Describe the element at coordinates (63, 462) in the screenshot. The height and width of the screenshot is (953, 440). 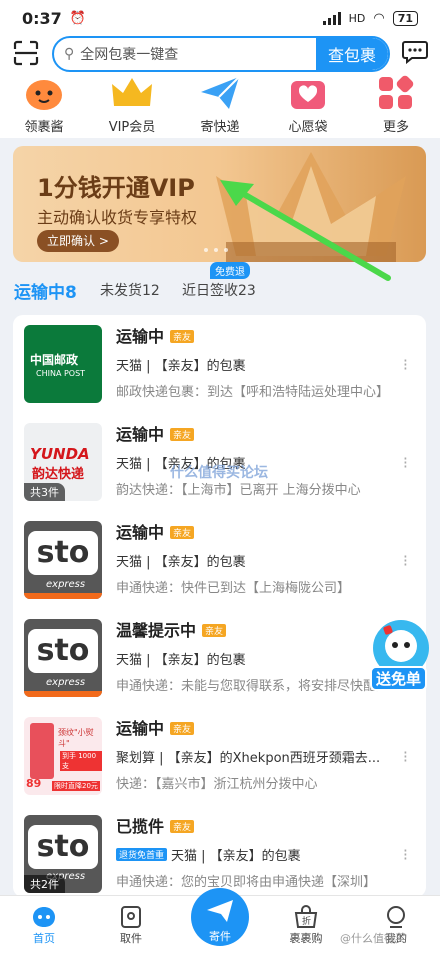
I see `yunda-logo: YUNDA 韵达快递 共3件` at that location.